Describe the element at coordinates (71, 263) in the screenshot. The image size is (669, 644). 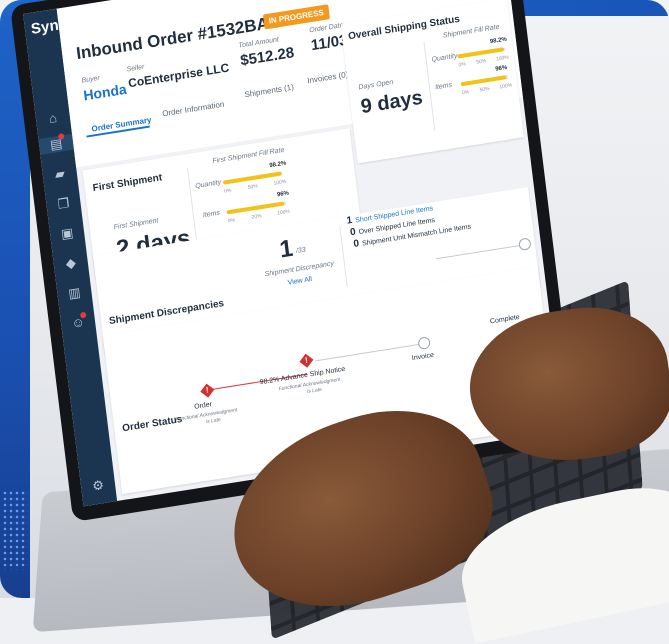
I see `alerts-icon: ◆` at that location.